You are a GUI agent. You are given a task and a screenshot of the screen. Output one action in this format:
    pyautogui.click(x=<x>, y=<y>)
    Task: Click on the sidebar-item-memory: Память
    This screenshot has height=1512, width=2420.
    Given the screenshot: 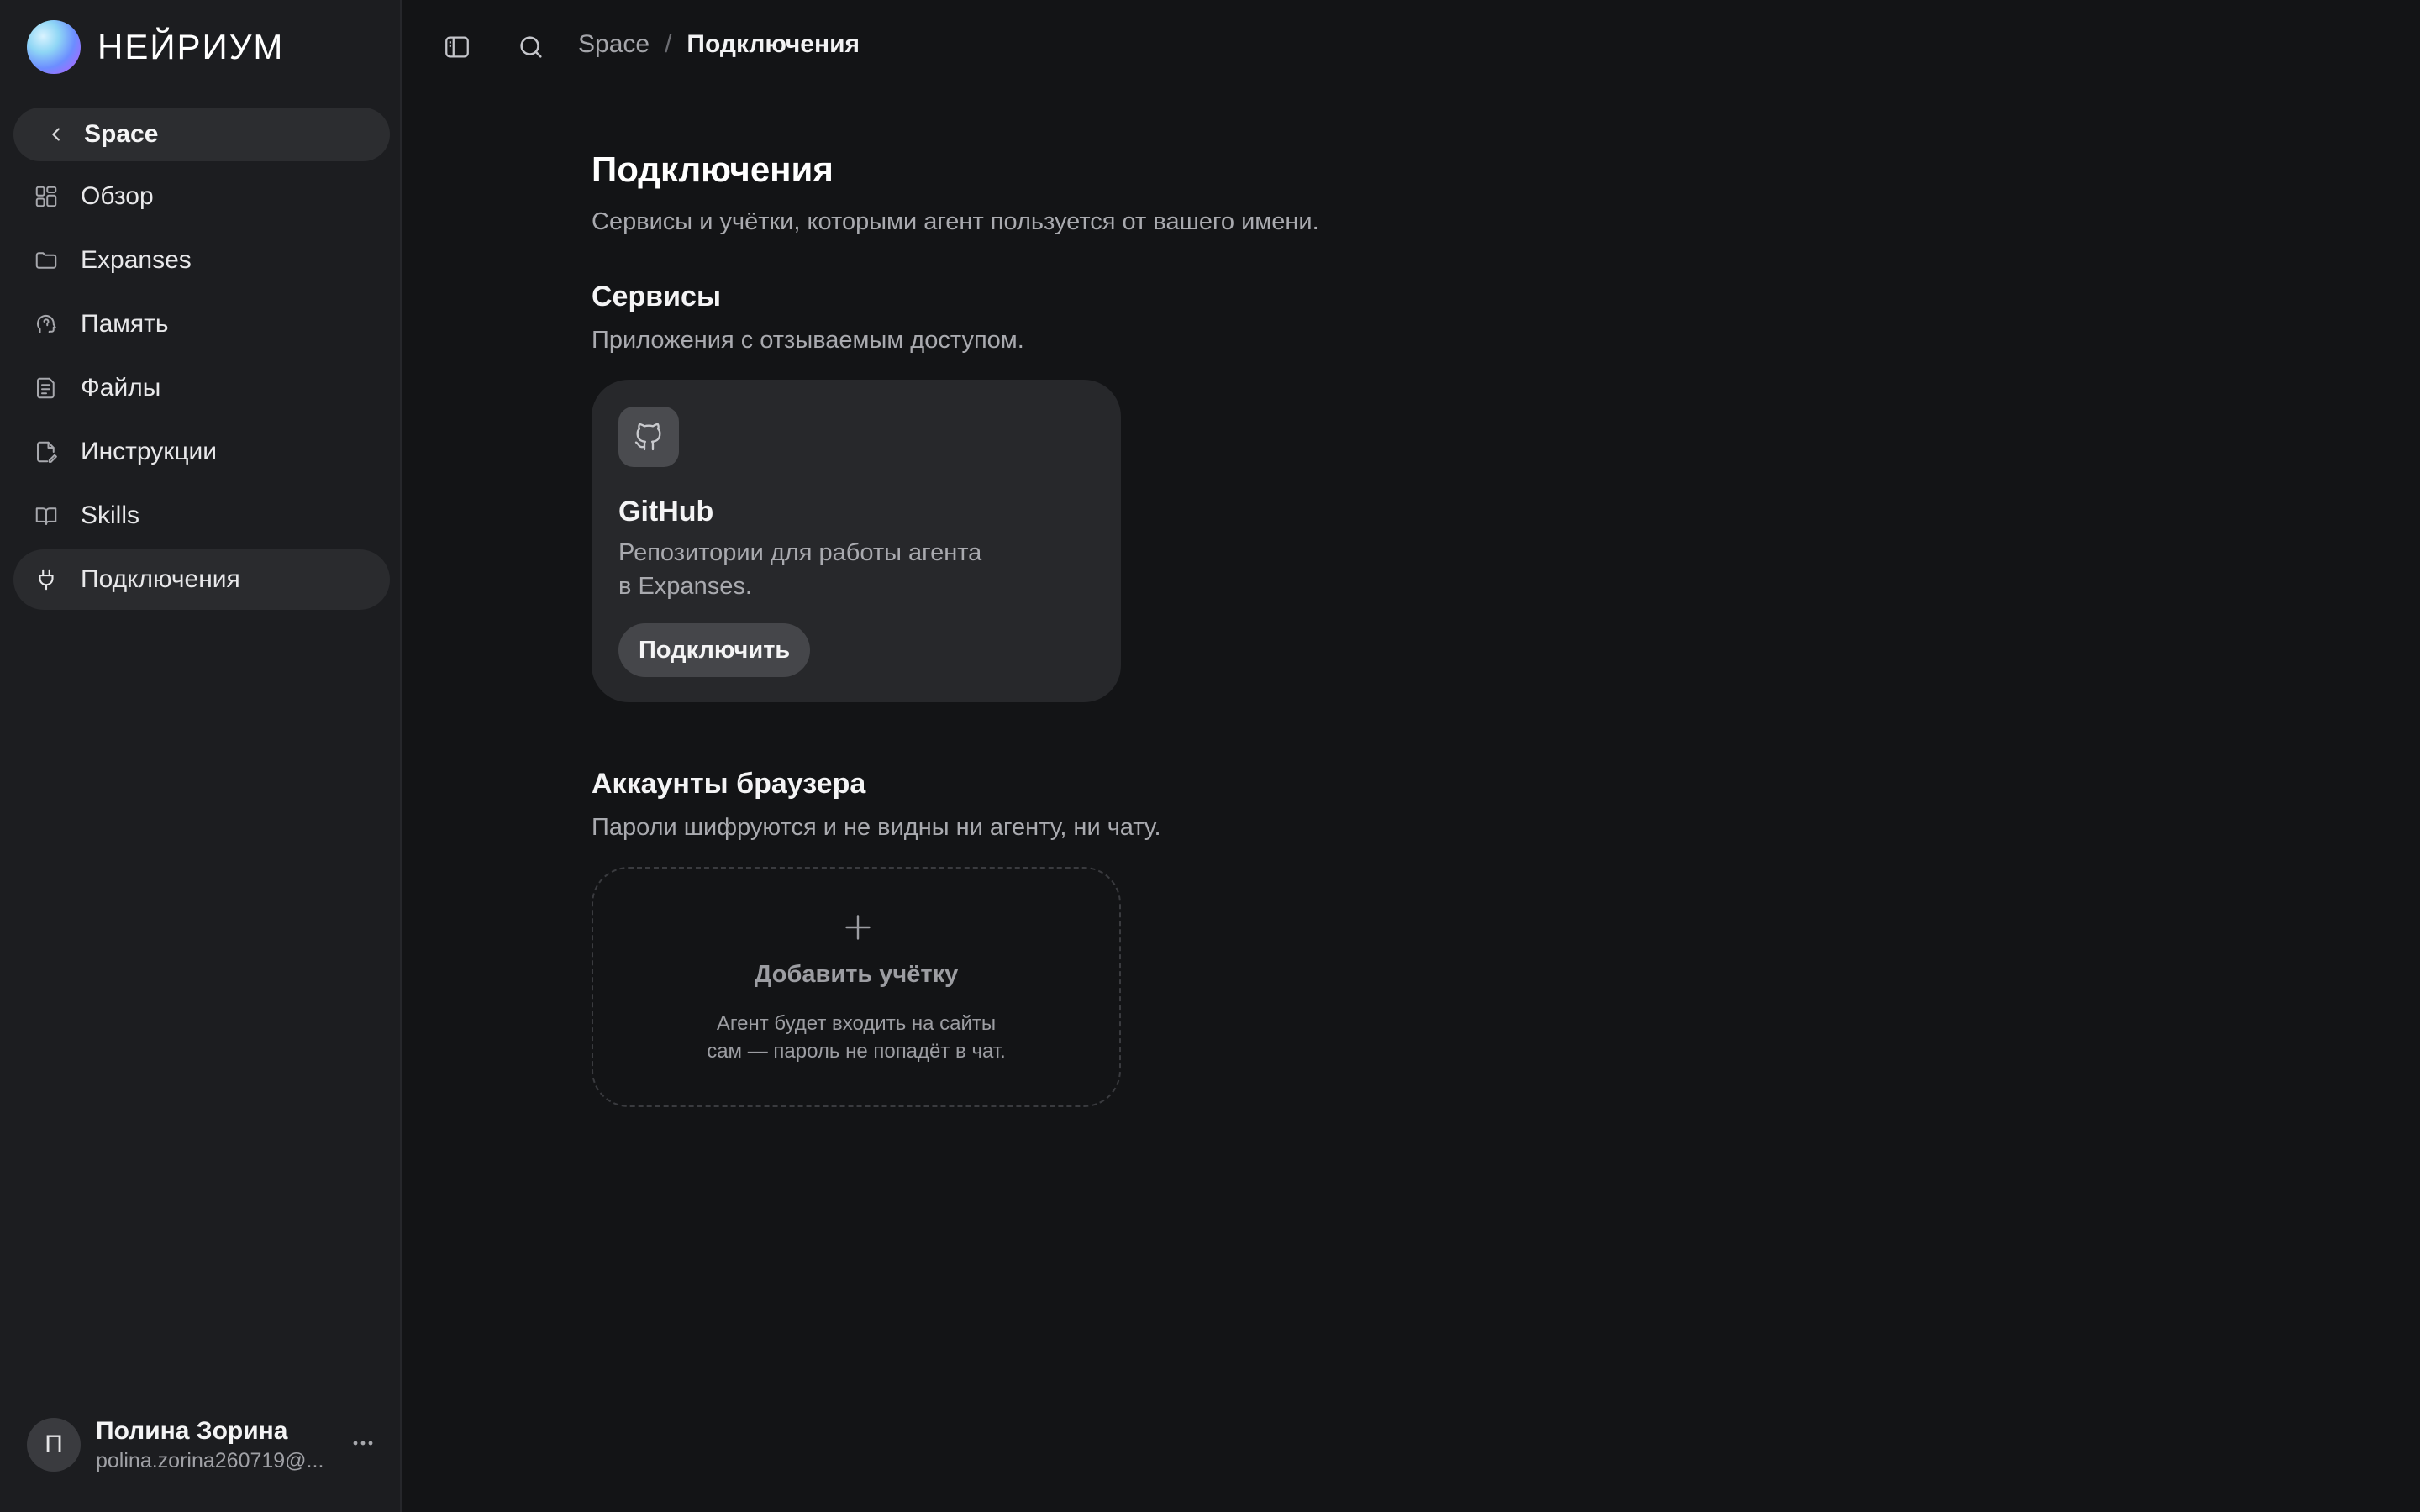 What is the action you would take?
    pyautogui.click(x=202, y=324)
    